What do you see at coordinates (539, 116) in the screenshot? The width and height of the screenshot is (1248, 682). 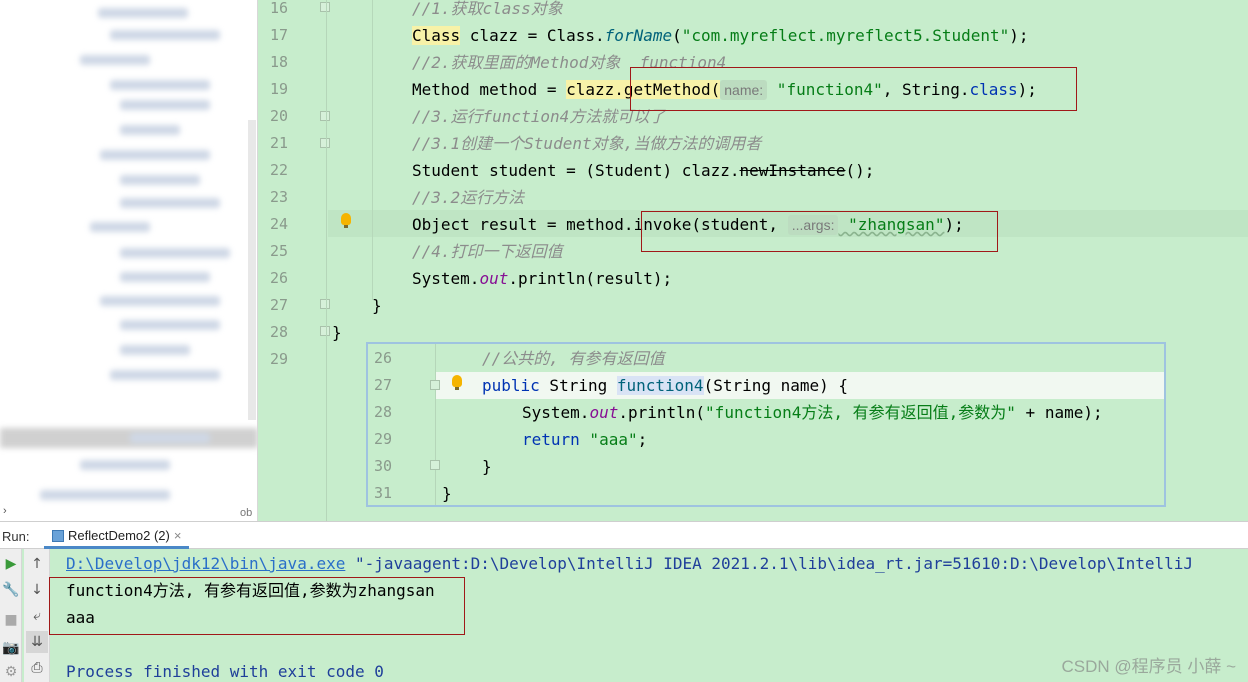 I see `code-line-20: //3.运行function4方法就可以了` at bounding box center [539, 116].